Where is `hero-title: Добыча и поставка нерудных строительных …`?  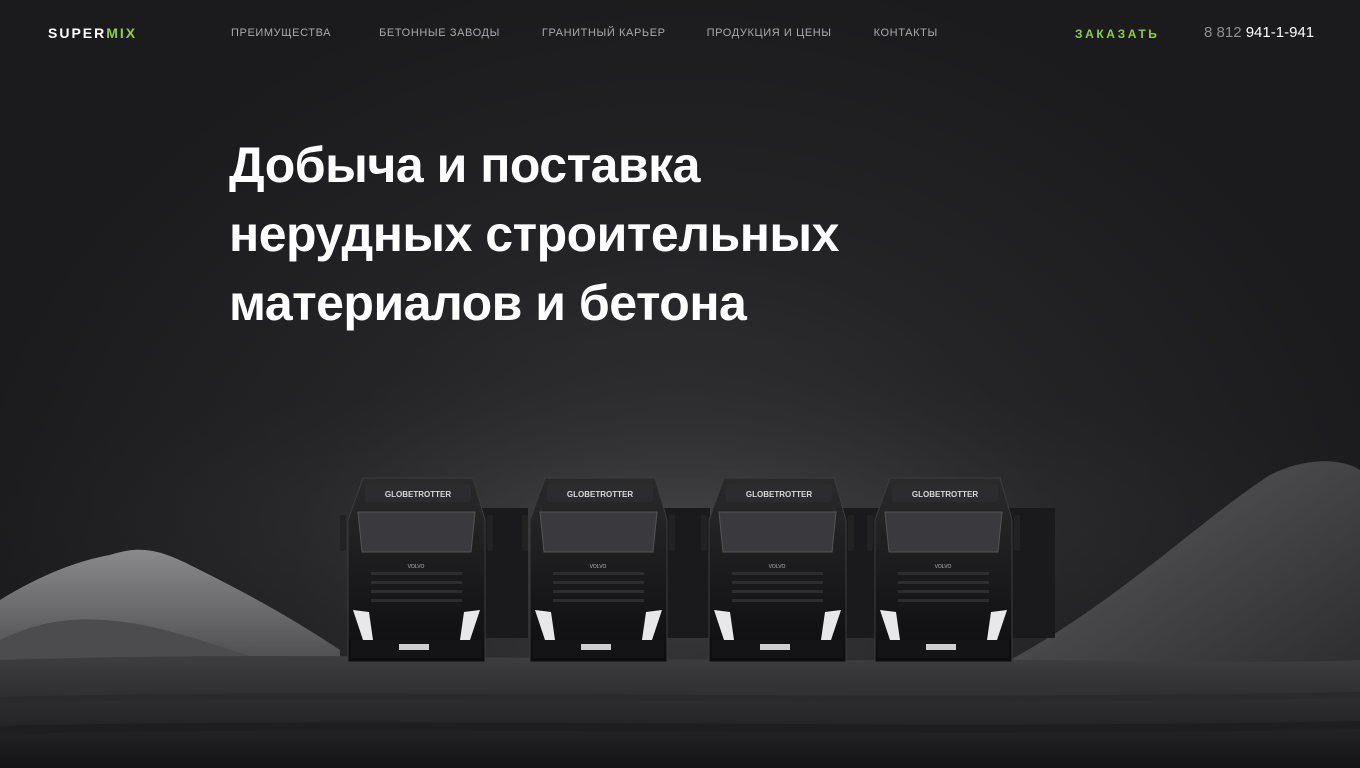
hero-title: Добыча и поставка нерудных строительных … is located at coordinates (579, 234).